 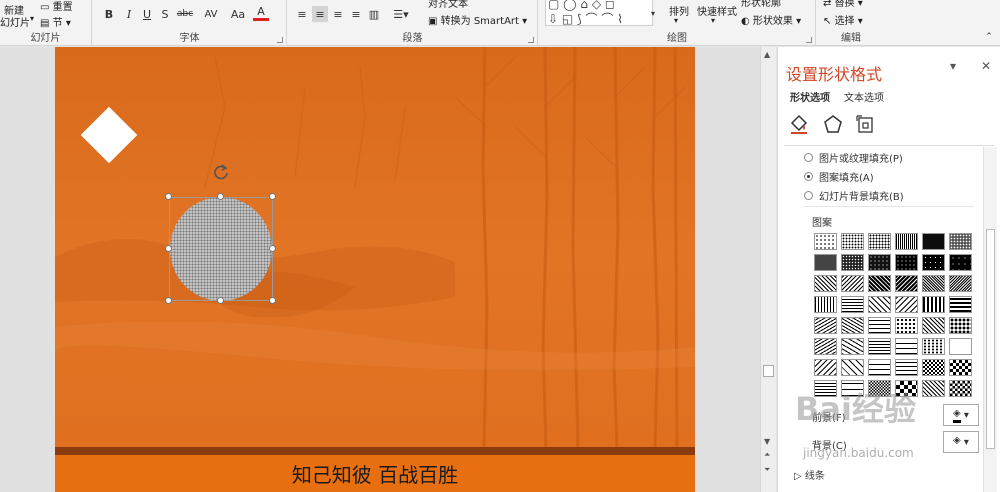 I want to click on shape-outline-button: 形状轮廓, so click(x=761, y=4).